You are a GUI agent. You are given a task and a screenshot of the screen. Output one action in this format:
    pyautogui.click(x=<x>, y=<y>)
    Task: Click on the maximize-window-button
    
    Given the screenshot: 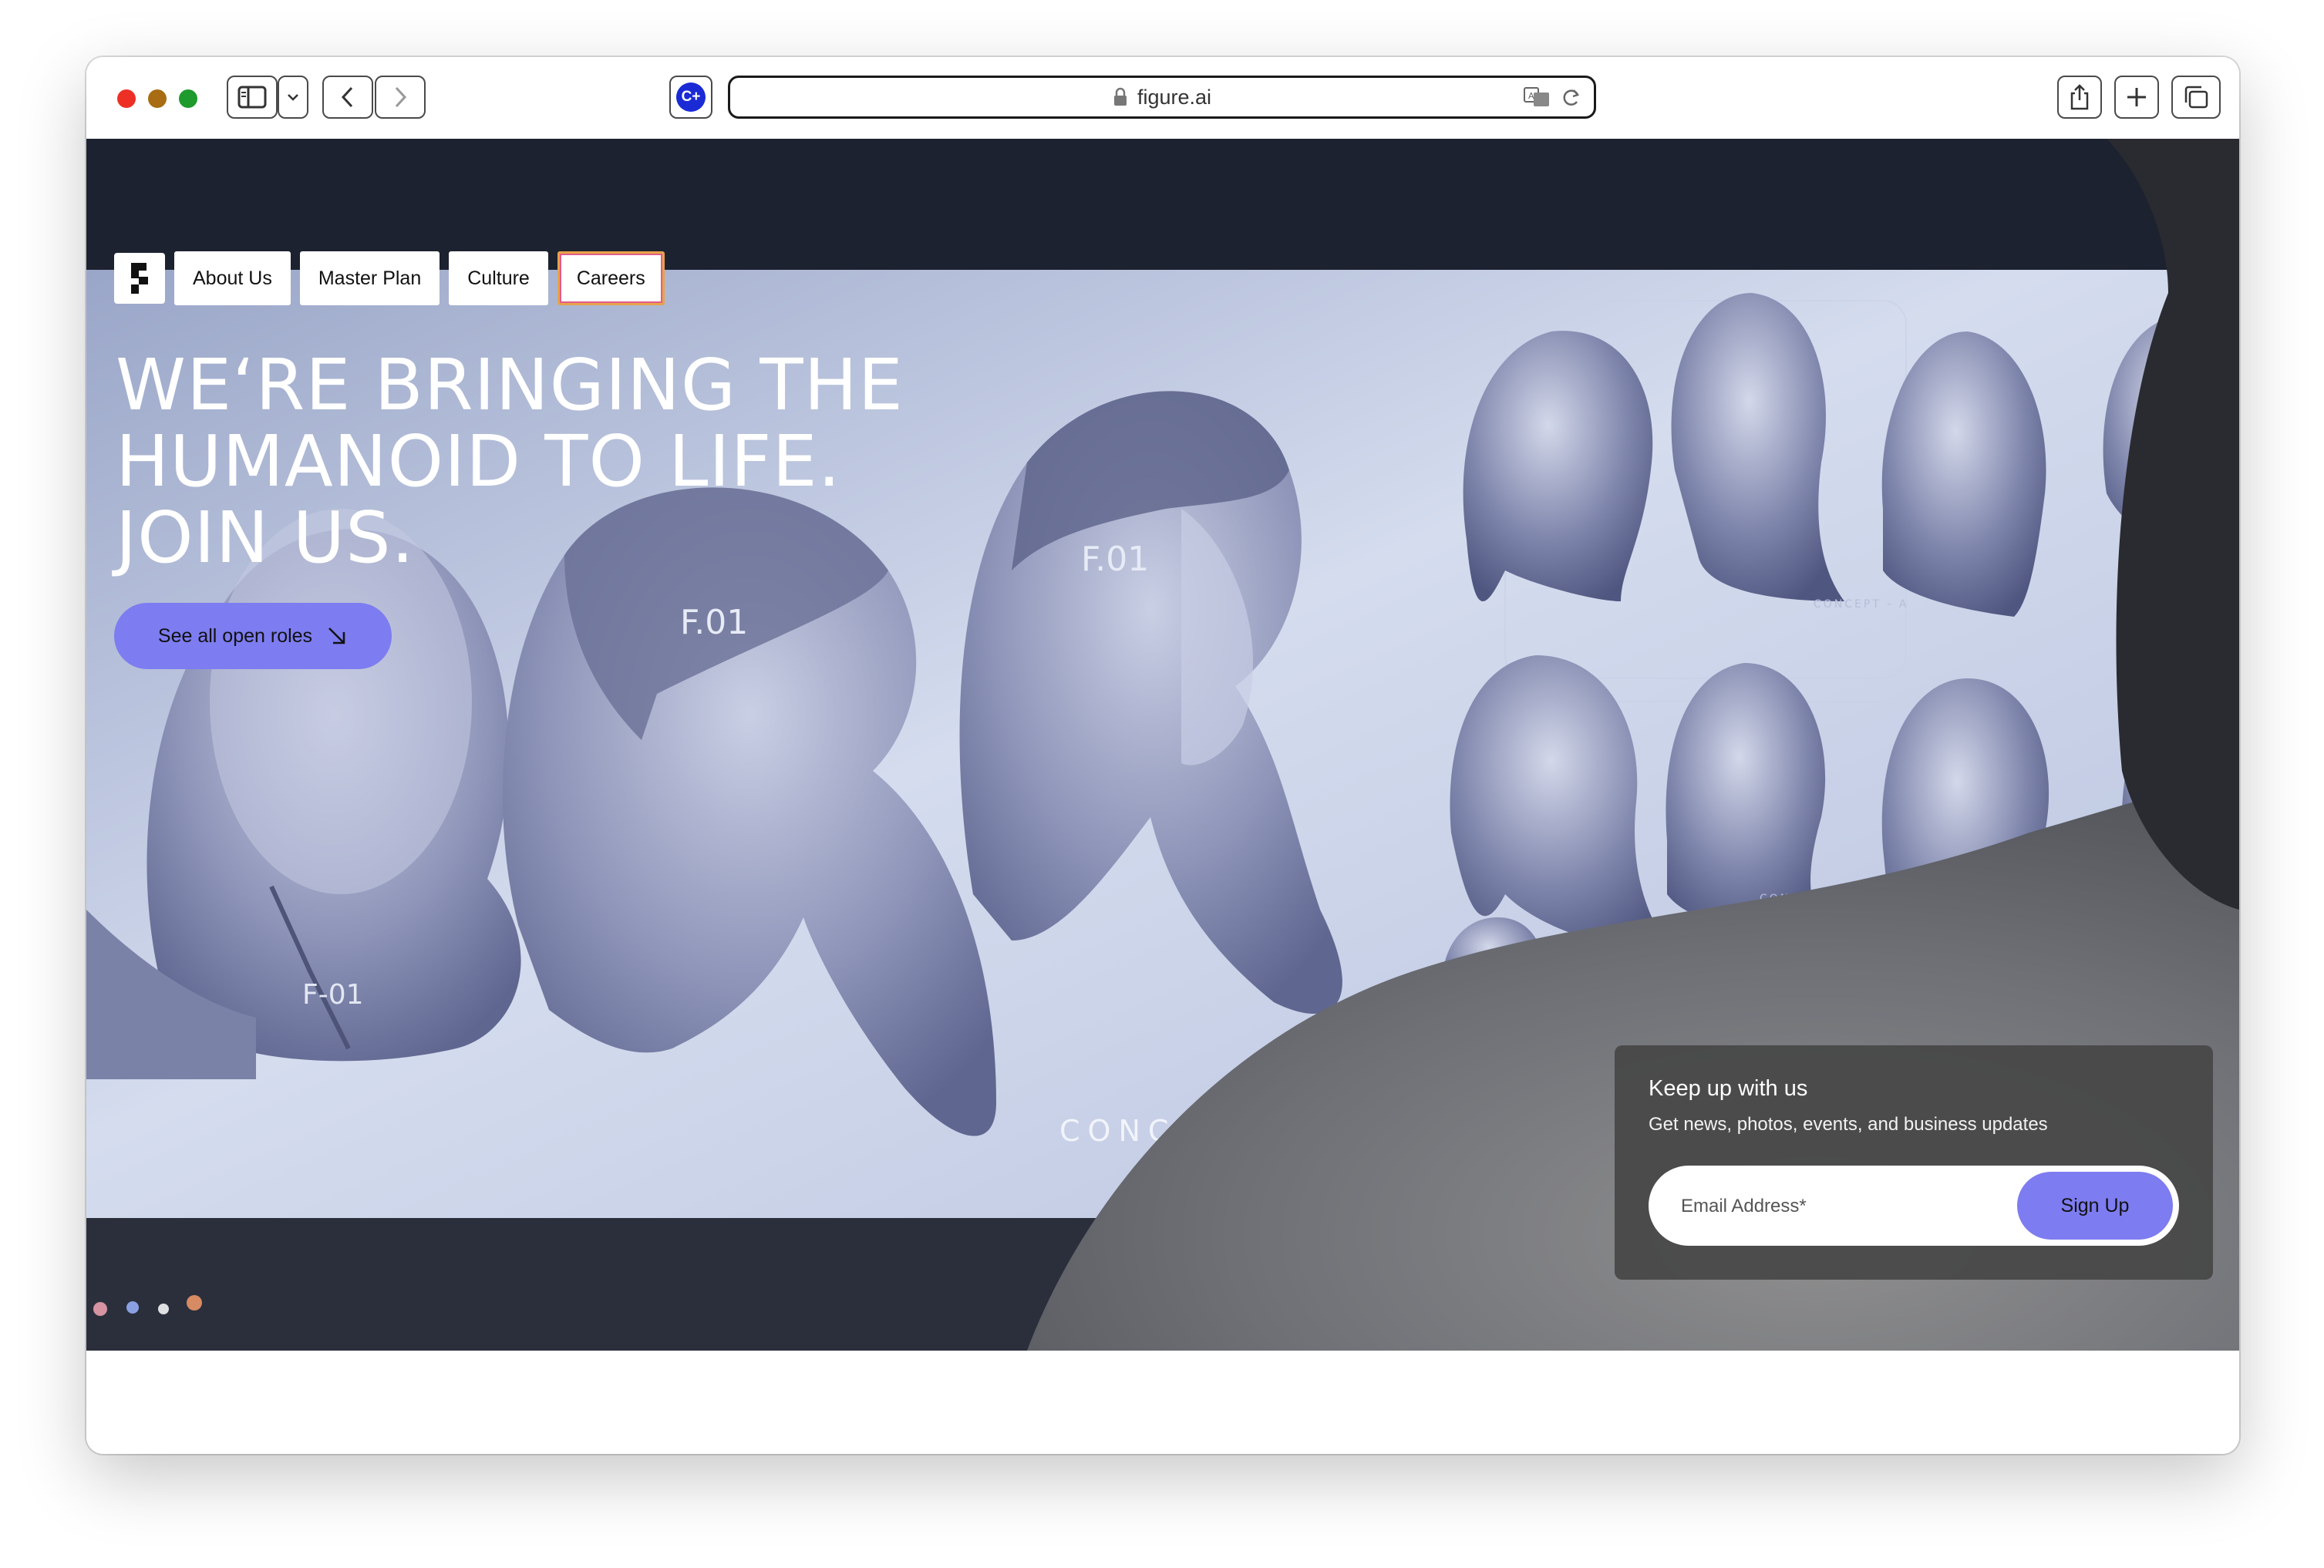 What is the action you would take?
    pyautogui.click(x=188, y=98)
    